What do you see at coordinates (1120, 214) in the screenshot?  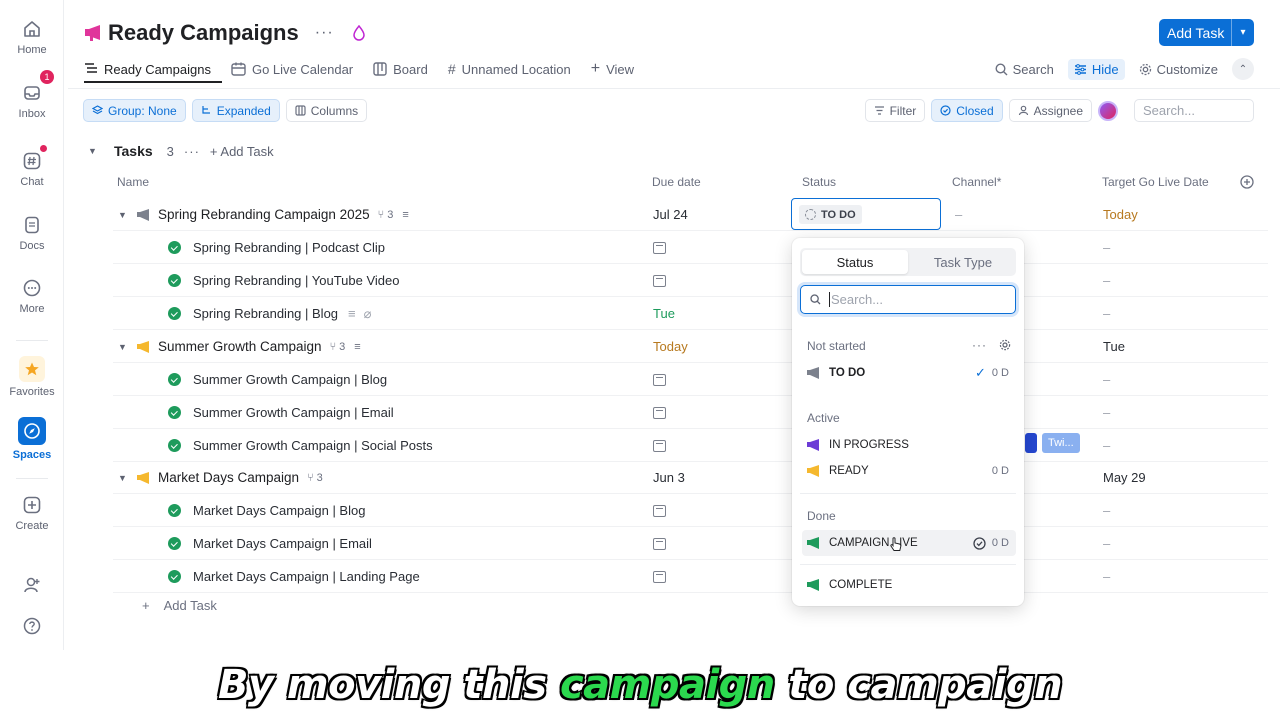 I see `target-cell: Today` at bounding box center [1120, 214].